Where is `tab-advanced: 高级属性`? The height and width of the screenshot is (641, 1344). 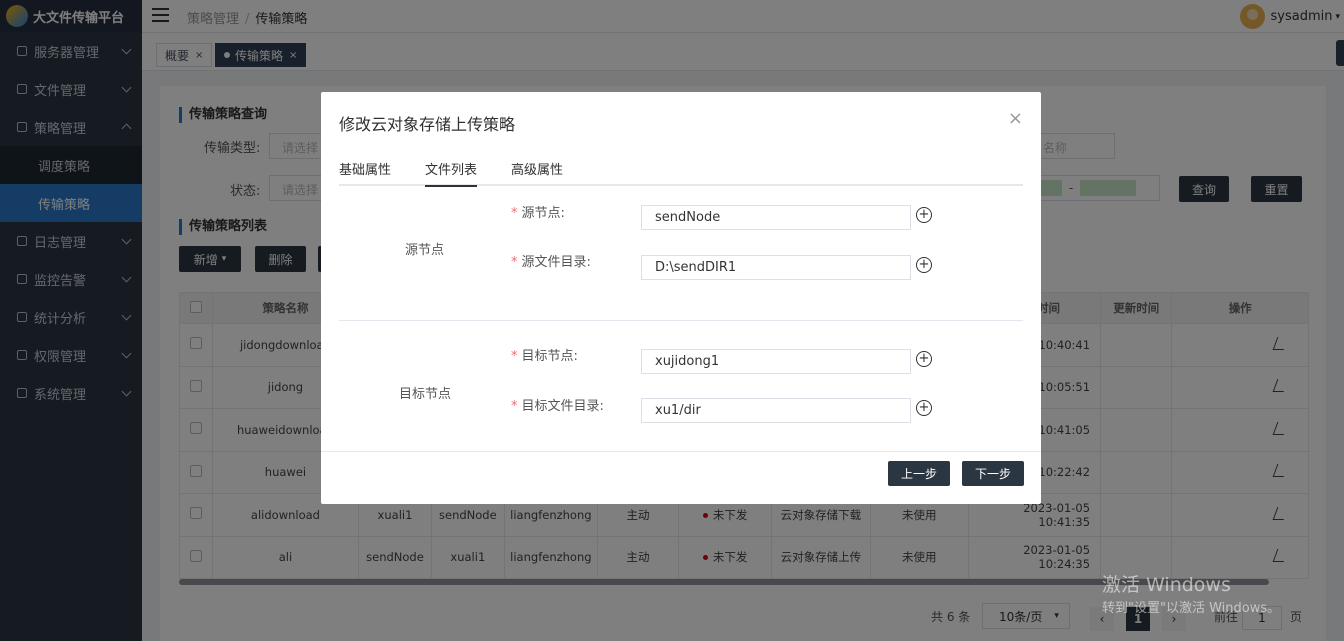
tab-advanced: 高级属性 is located at coordinates (537, 172).